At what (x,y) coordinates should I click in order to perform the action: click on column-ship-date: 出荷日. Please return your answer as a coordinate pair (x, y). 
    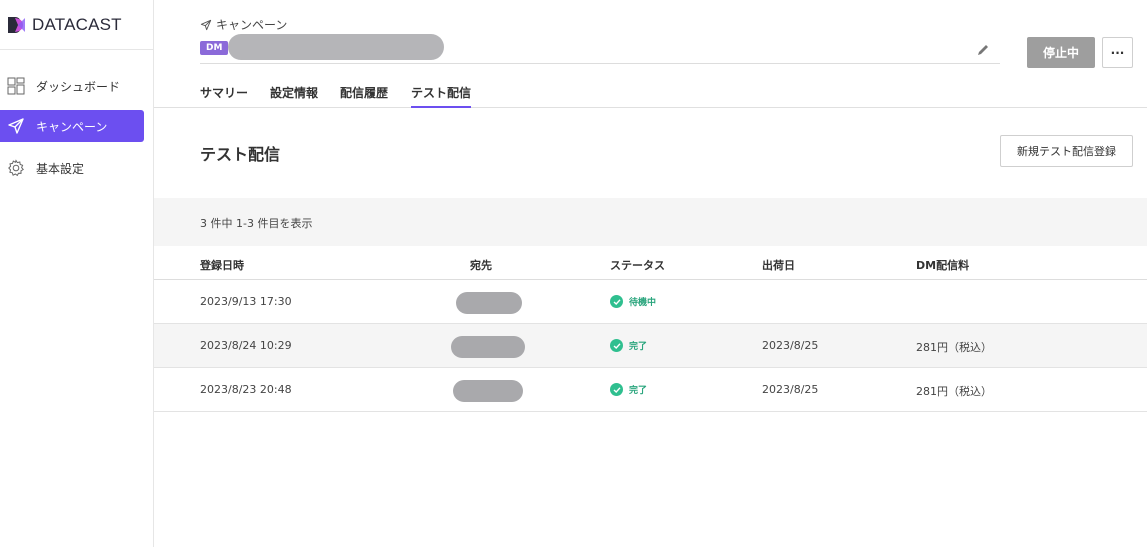
    Looking at the image, I should click on (778, 265).